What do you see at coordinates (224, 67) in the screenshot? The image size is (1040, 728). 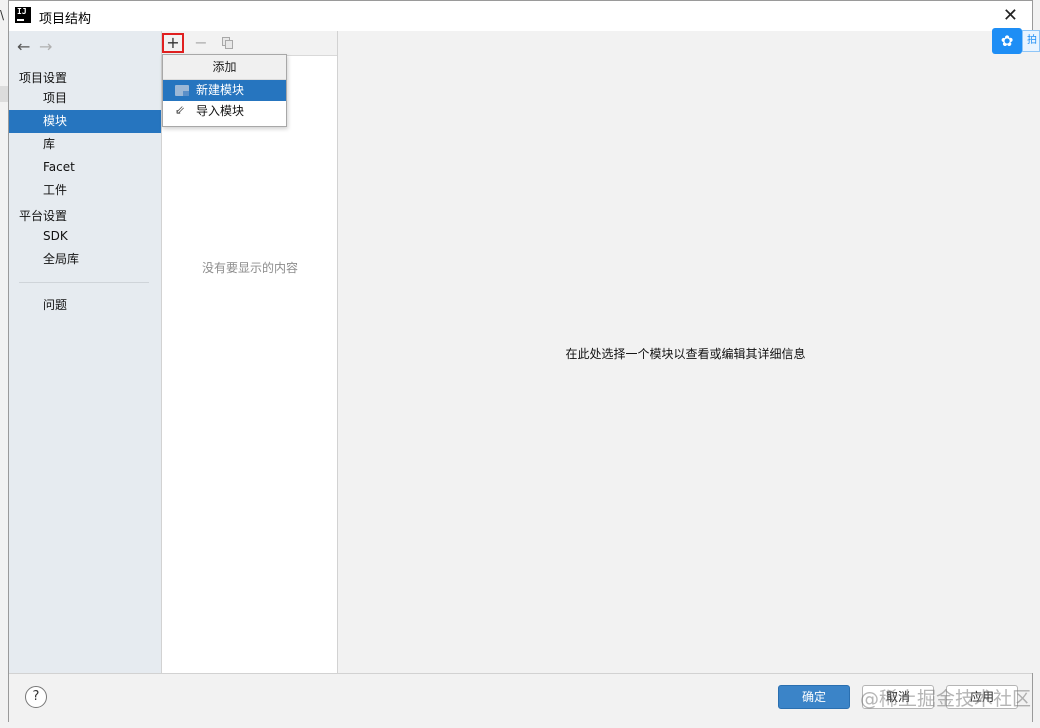 I see `popup-header: 添加` at bounding box center [224, 67].